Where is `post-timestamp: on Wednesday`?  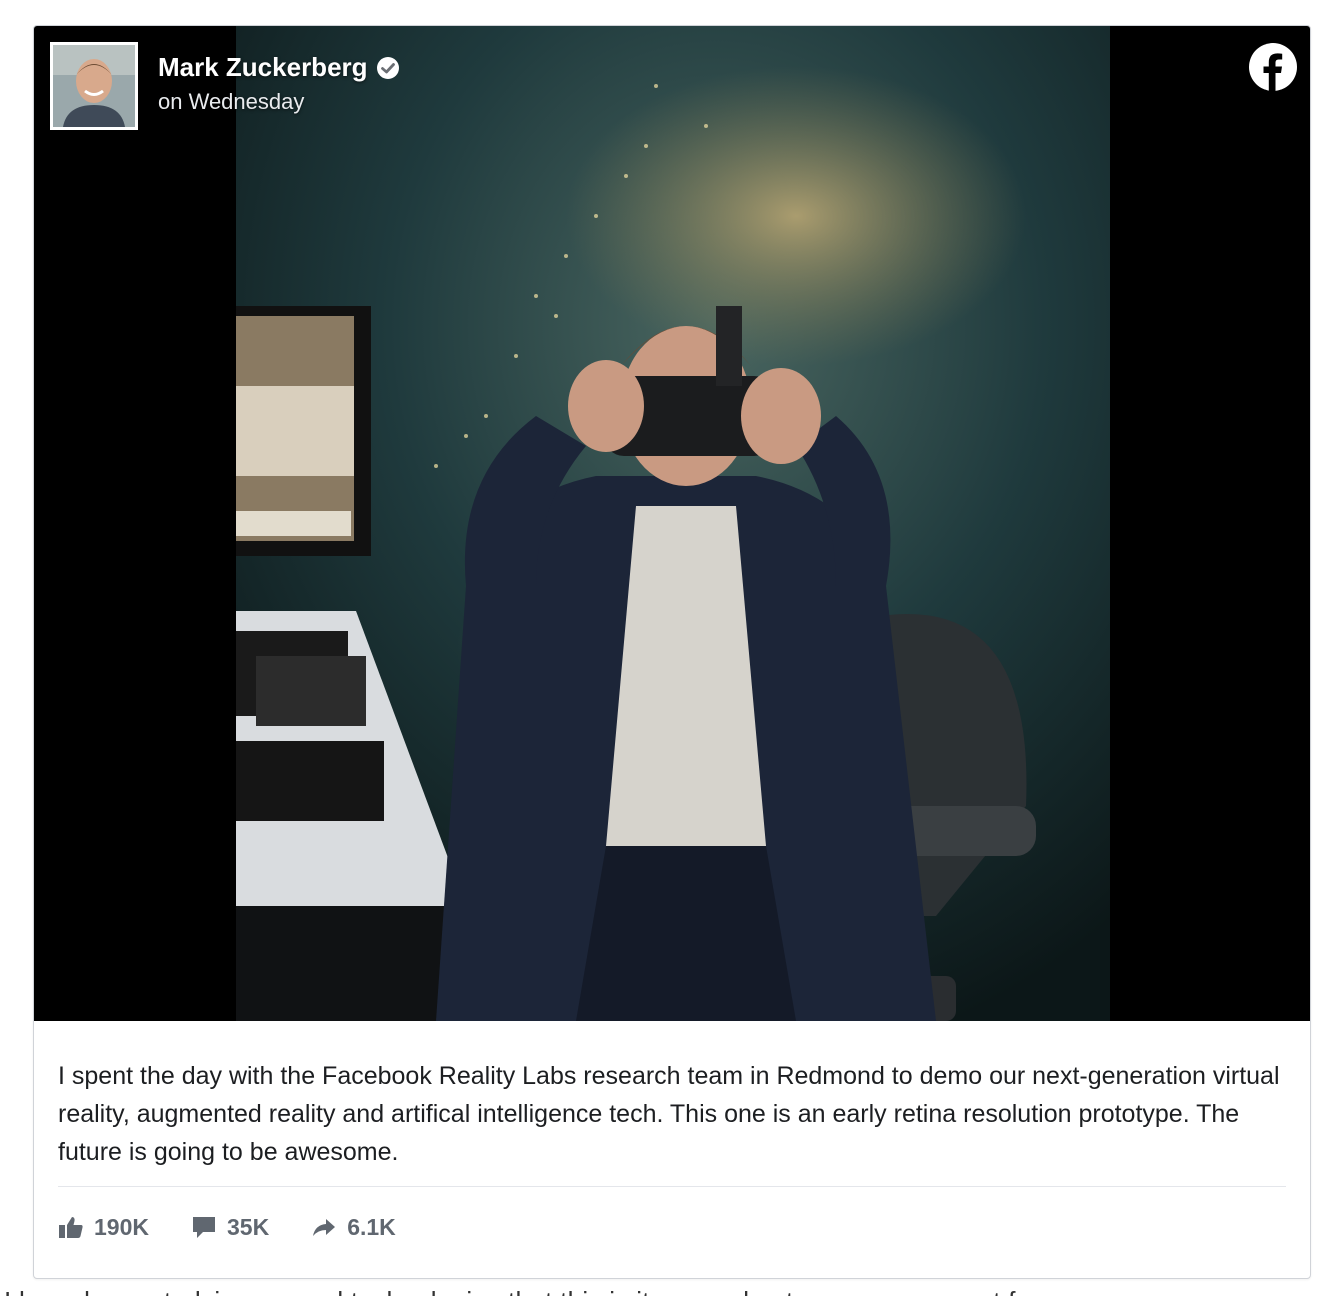 post-timestamp: on Wednesday is located at coordinates (279, 102).